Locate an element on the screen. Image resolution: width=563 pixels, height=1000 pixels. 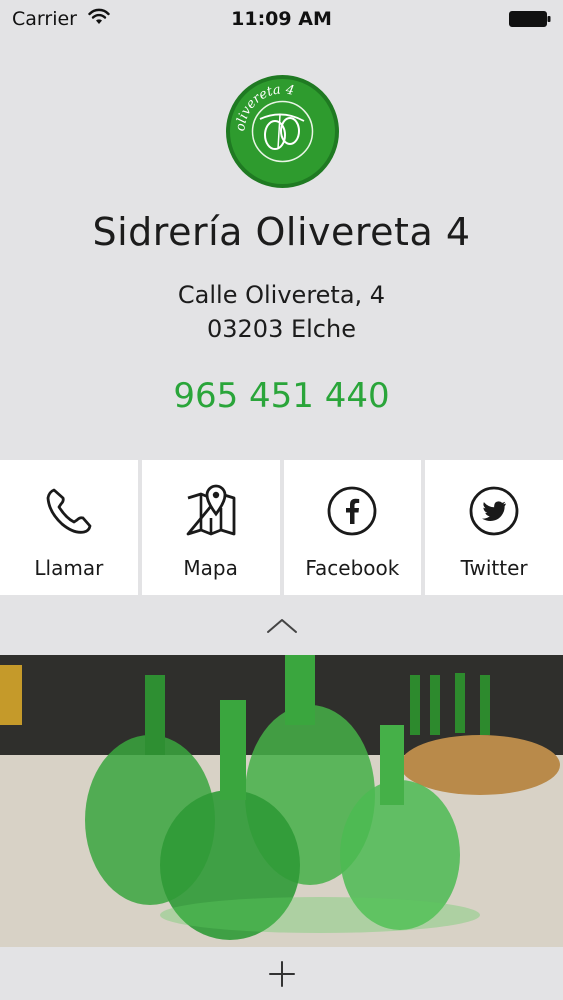
clock: 11:09 AM is located at coordinates (281, 19).